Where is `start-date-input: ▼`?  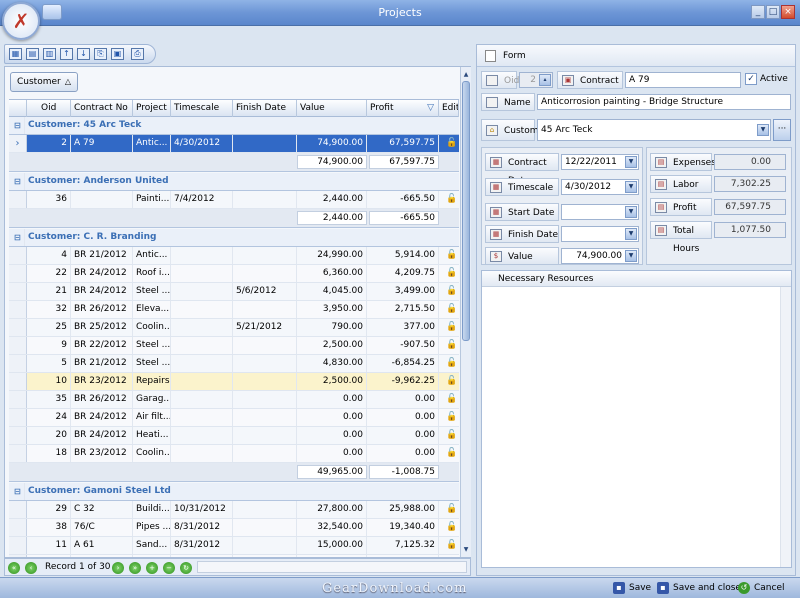
start-date-input: ▼ is located at coordinates (600, 212).